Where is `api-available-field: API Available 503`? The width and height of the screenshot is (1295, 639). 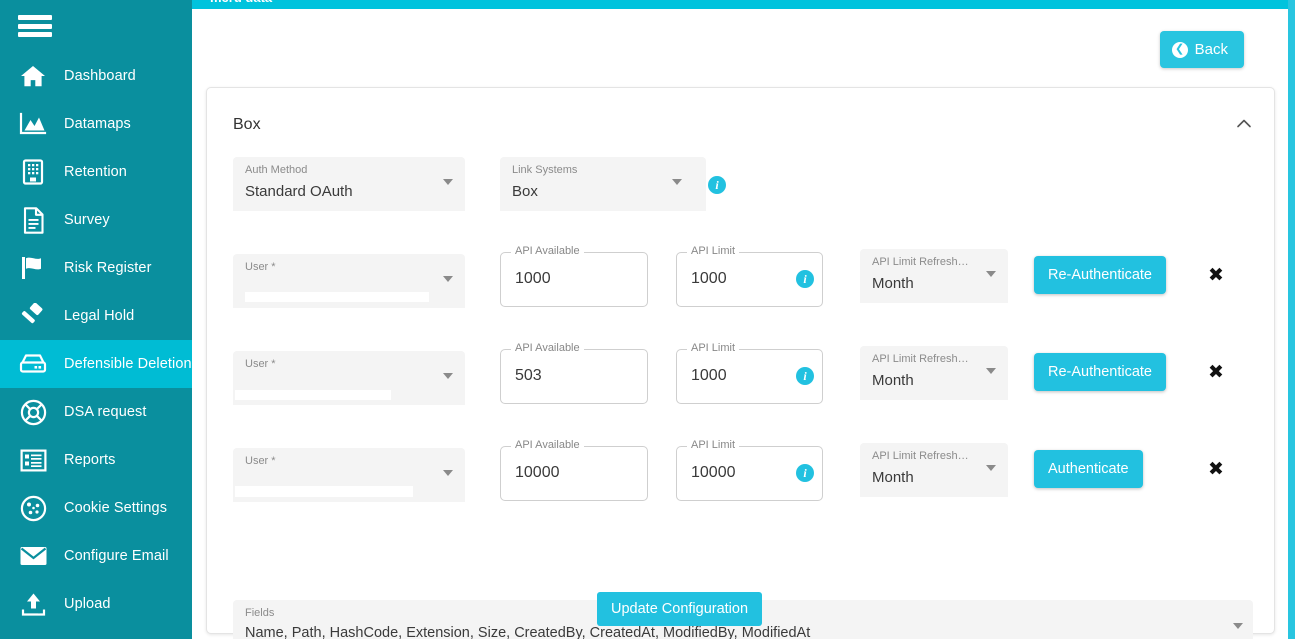
api-available-field: API Available 503 is located at coordinates (574, 373).